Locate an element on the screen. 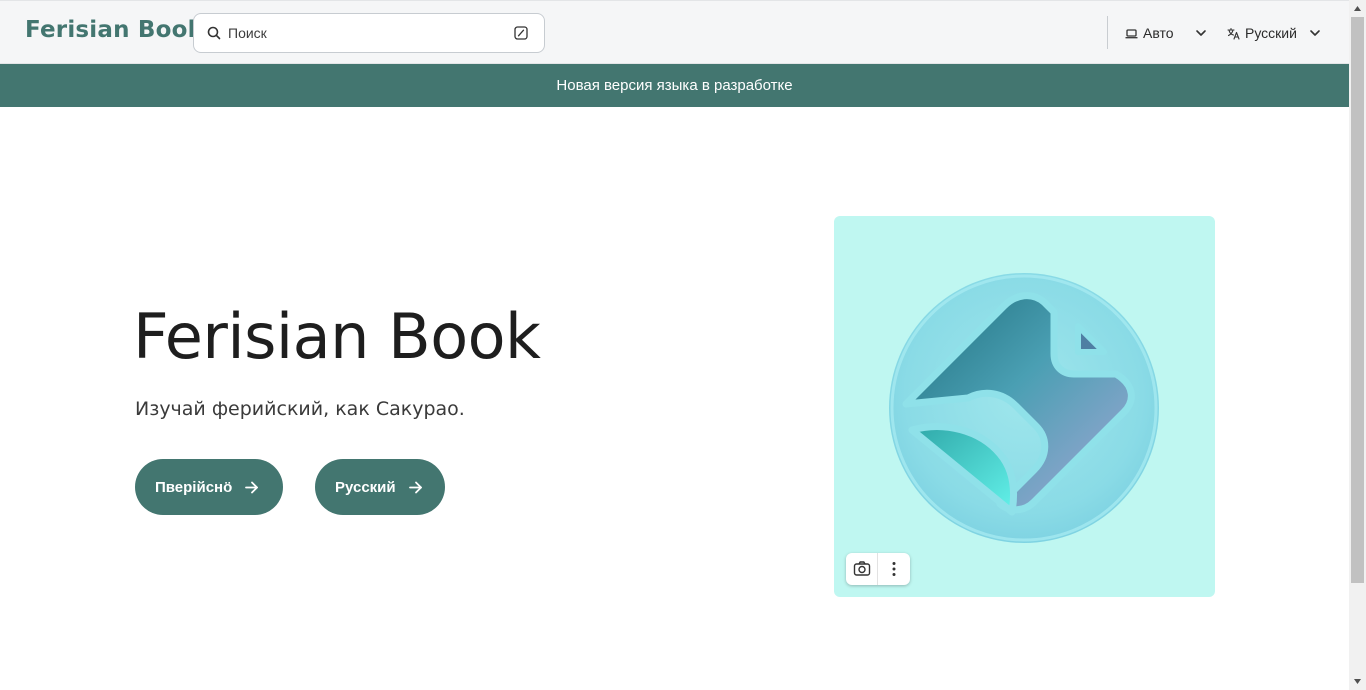 Image resolution: width=1366 pixels, height=690 pixels. camera-search-icon is located at coordinates (861, 568).